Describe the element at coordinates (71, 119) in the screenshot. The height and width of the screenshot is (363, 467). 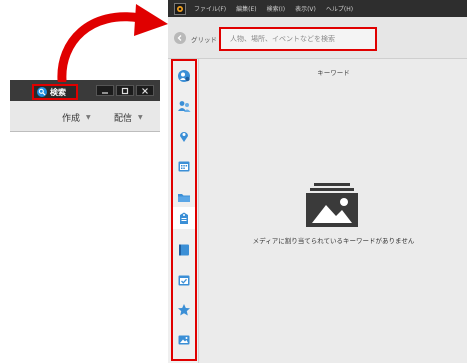
I see `create-menu-label: 作成` at that location.